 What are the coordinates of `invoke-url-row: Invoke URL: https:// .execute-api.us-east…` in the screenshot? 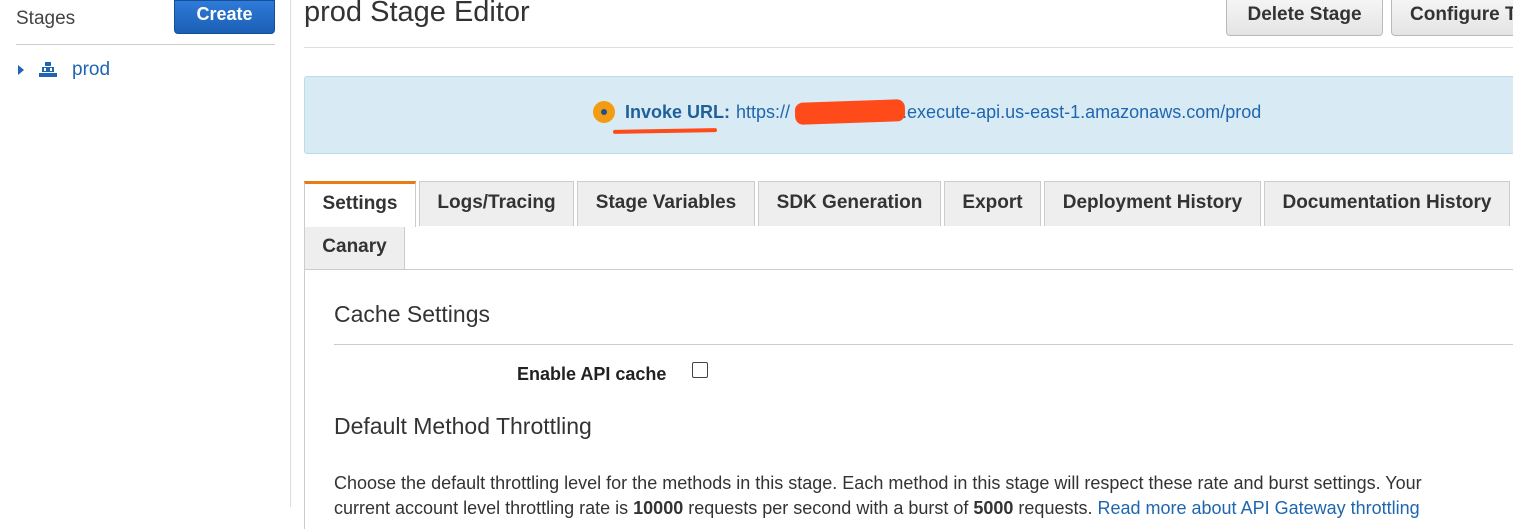 It's located at (927, 112).